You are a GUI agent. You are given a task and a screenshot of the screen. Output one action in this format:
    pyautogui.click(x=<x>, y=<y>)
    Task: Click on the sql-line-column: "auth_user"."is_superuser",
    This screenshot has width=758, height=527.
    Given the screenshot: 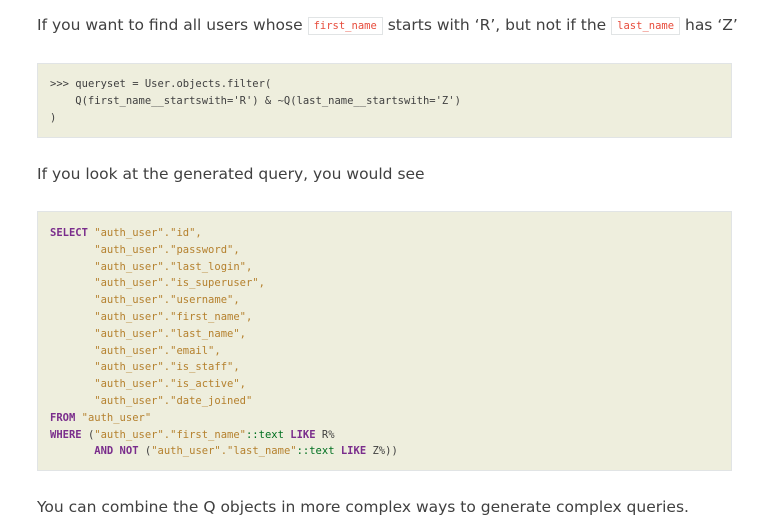 What is the action you would take?
    pyautogui.click(x=390, y=283)
    